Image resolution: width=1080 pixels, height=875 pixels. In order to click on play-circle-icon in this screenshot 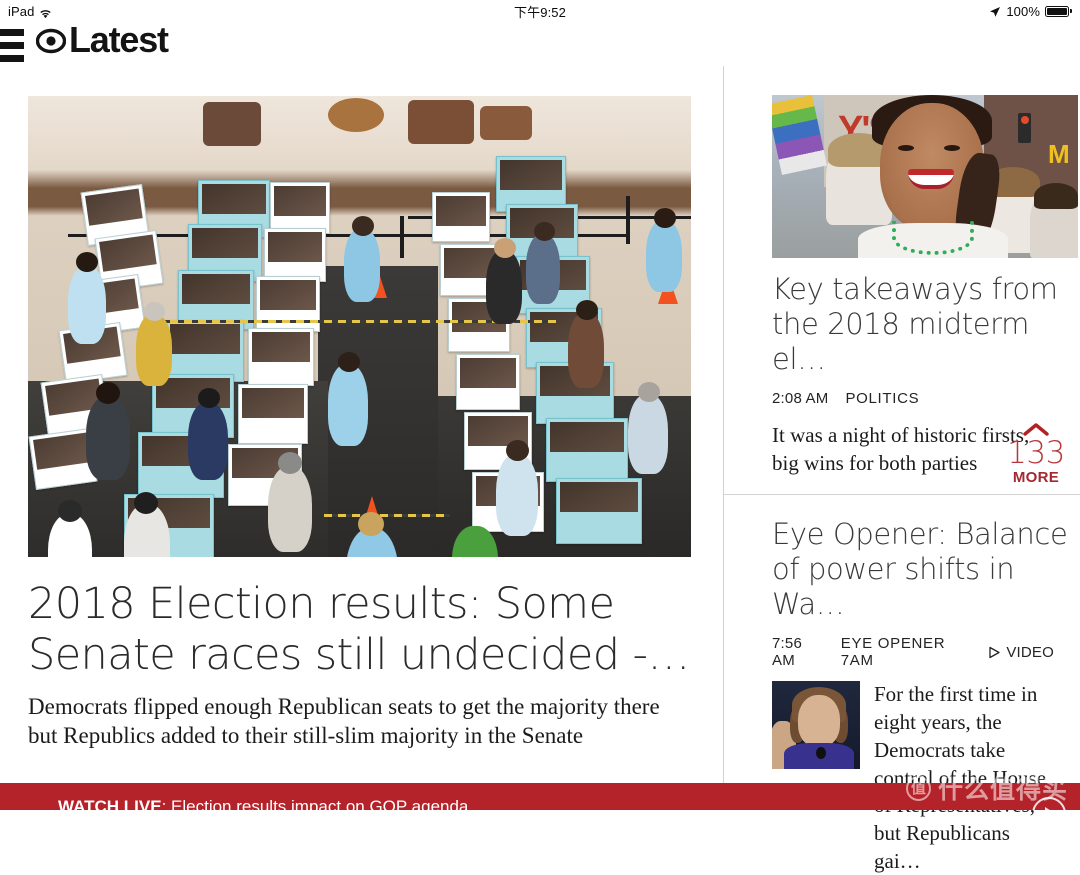, I will do `click(1049, 803)`.